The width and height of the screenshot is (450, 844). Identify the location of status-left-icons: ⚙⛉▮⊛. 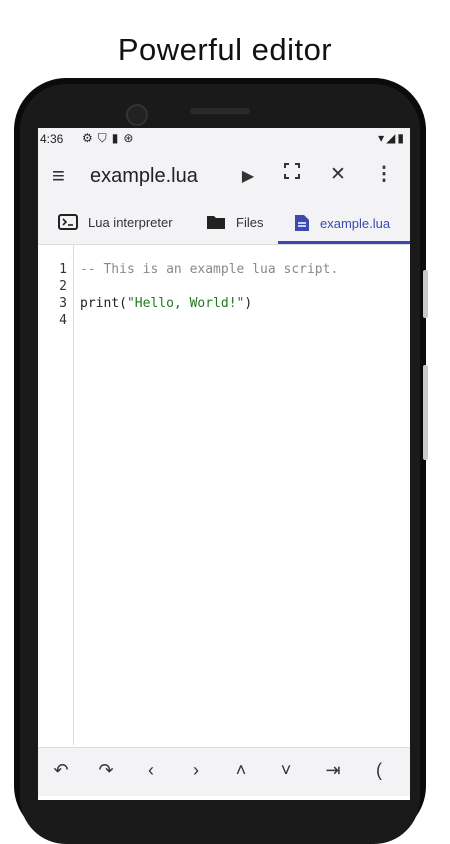
(110, 138).